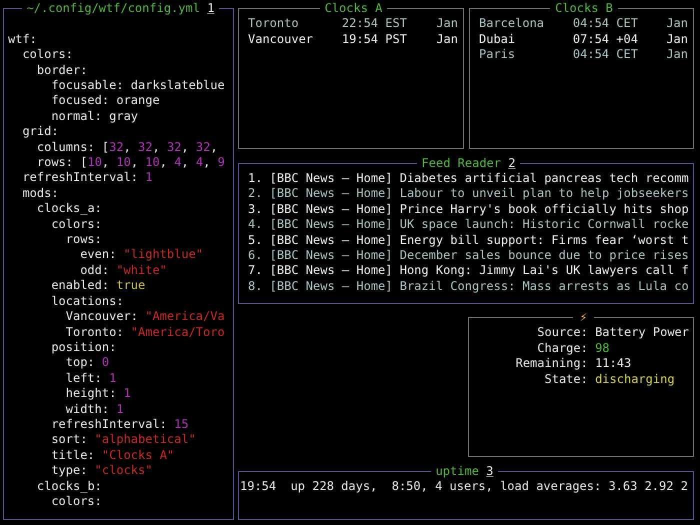 The width and height of the screenshot is (700, 525). What do you see at coordinates (98, 394) in the screenshot?
I see `code-line: height: 1` at bounding box center [98, 394].